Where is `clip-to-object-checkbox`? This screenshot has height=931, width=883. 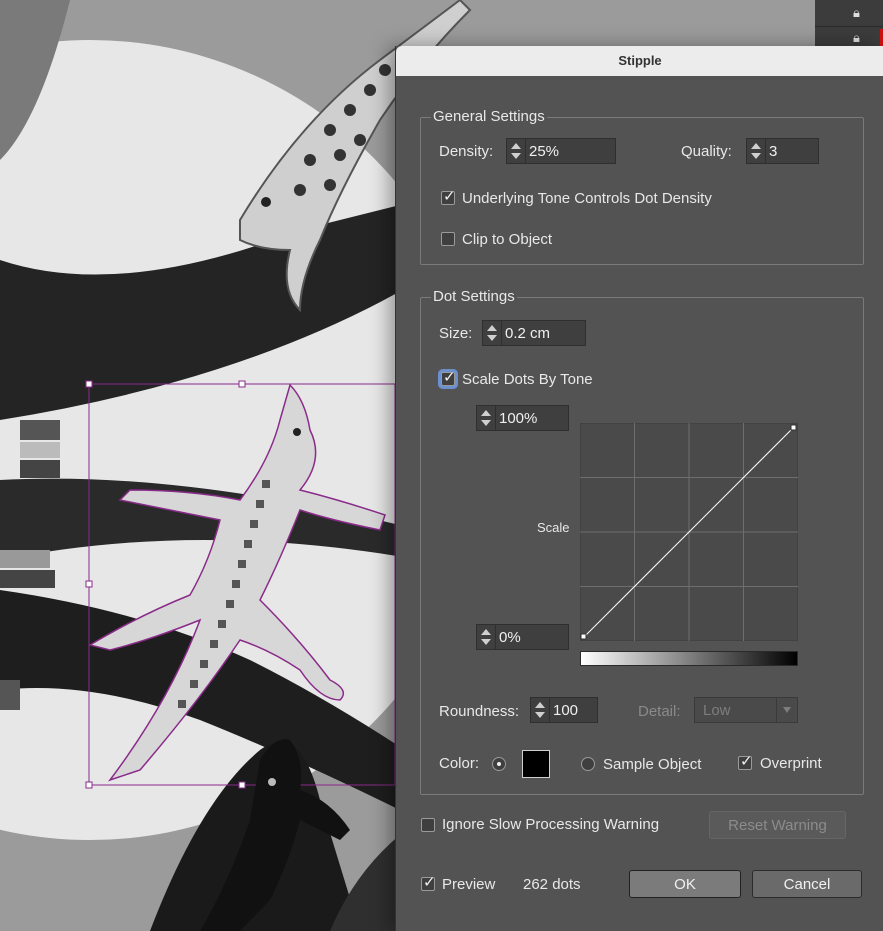
clip-to-object-checkbox is located at coordinates (448, 239).